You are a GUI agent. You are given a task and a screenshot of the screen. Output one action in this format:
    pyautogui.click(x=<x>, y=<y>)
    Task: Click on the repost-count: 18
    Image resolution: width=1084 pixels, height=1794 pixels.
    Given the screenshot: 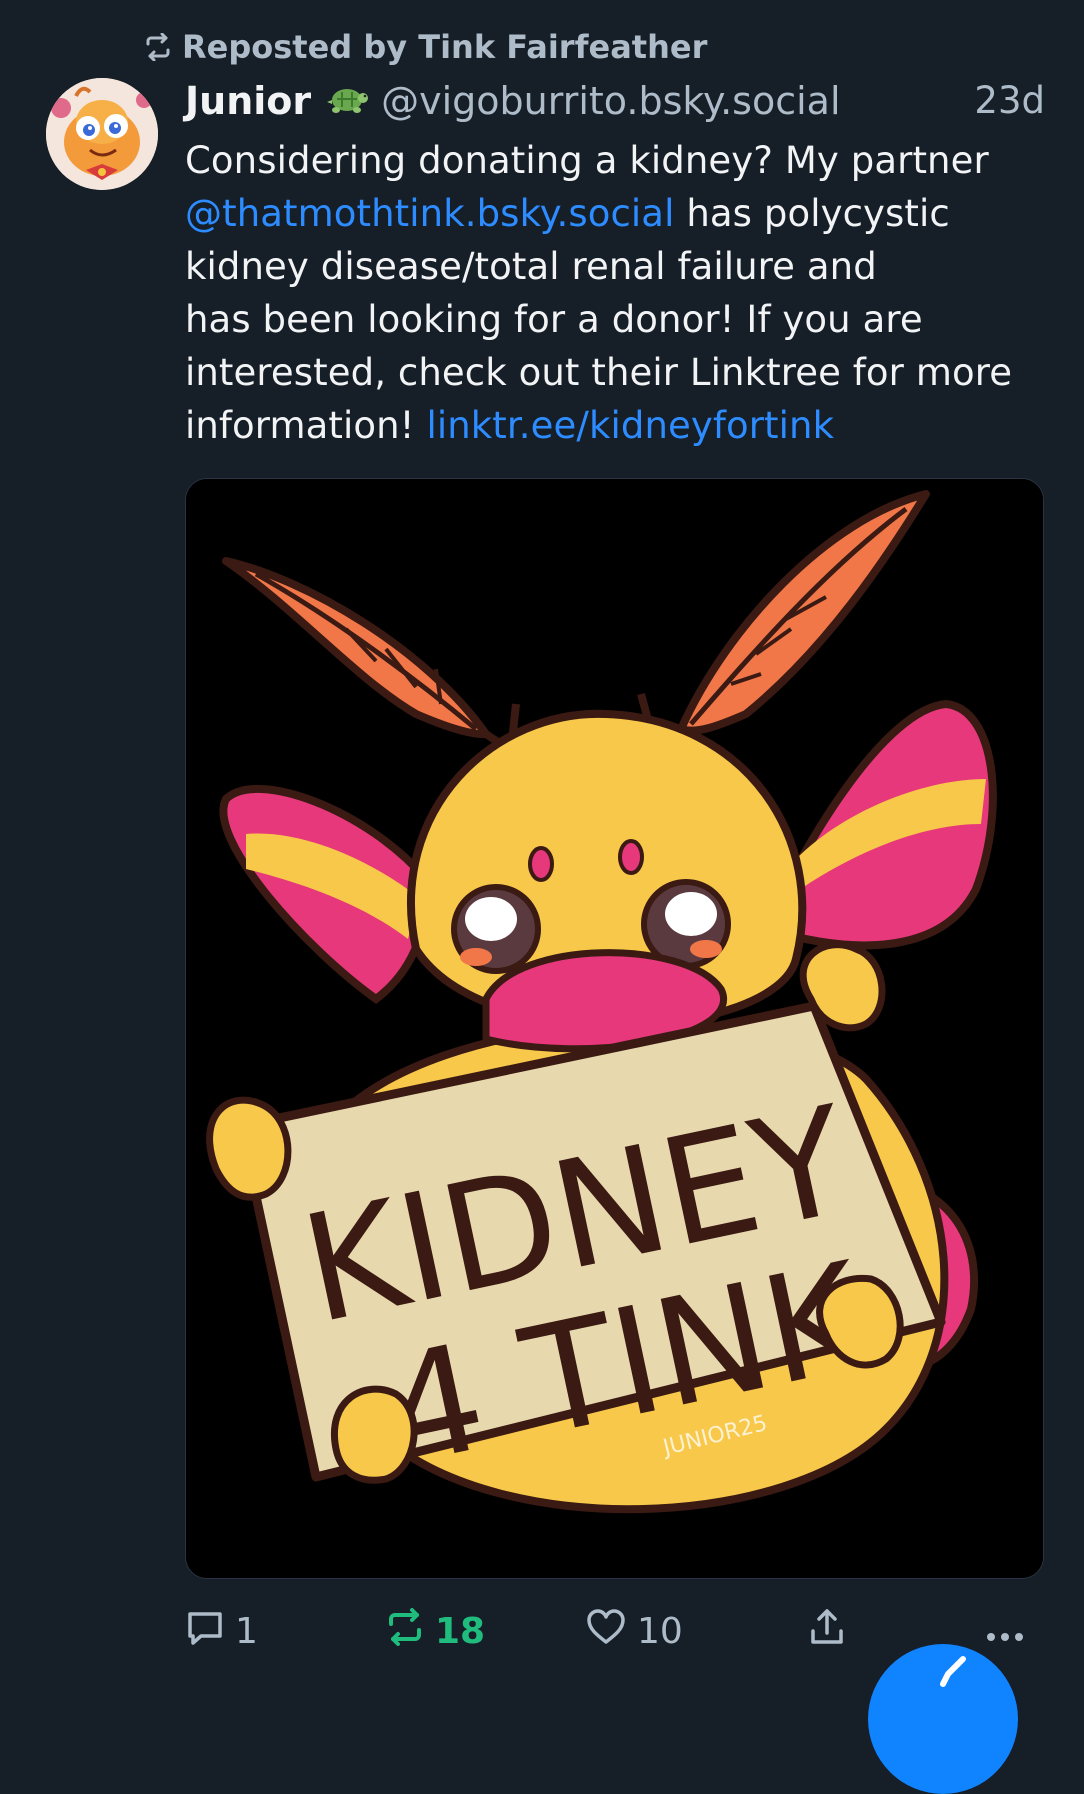 What is the action you would take?
    pyautogui.click(x=460, y=1631)
    